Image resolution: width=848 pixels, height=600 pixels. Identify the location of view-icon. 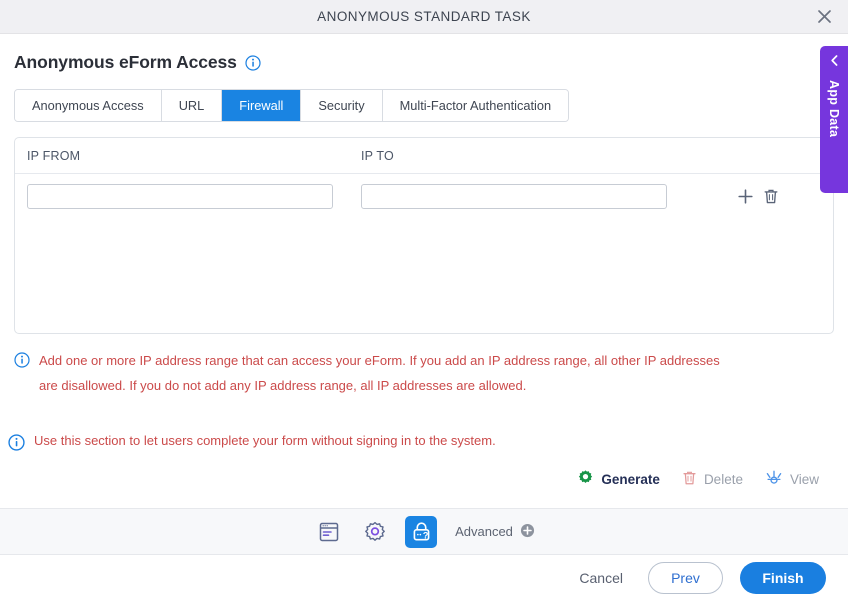
(774, 479).